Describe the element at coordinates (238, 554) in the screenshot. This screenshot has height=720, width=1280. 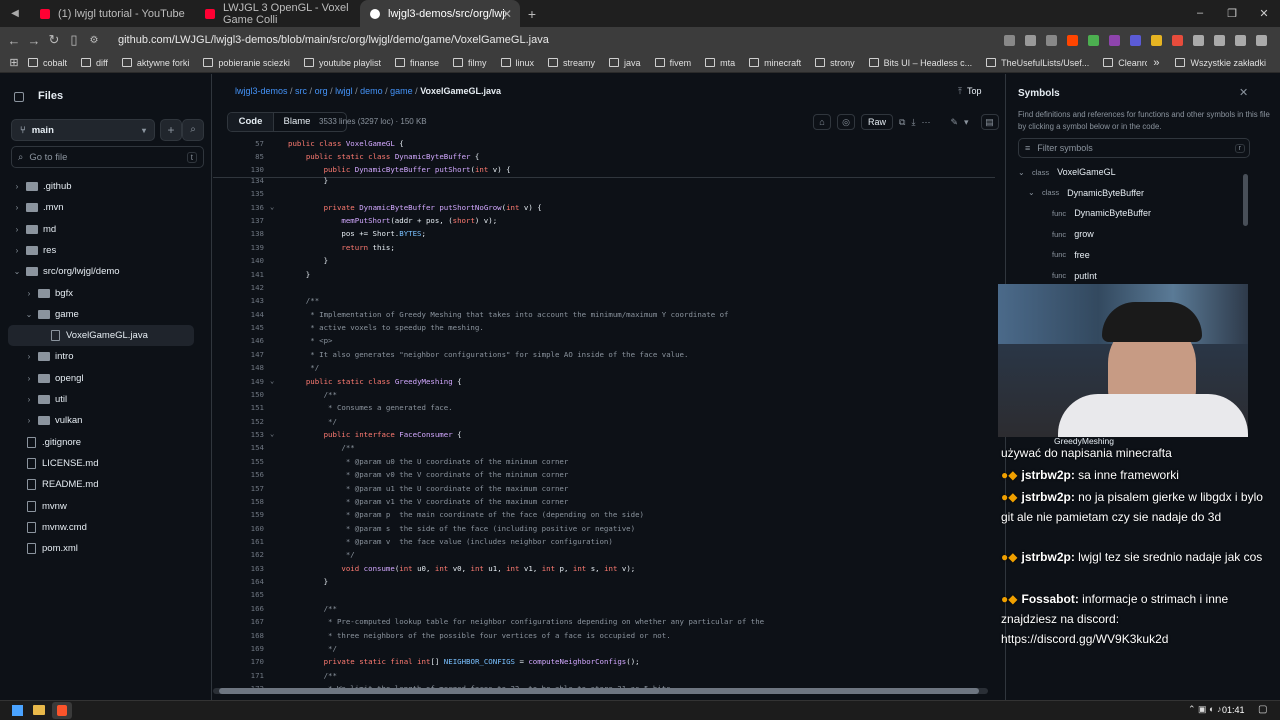
I see `line-number: 162` at that location.